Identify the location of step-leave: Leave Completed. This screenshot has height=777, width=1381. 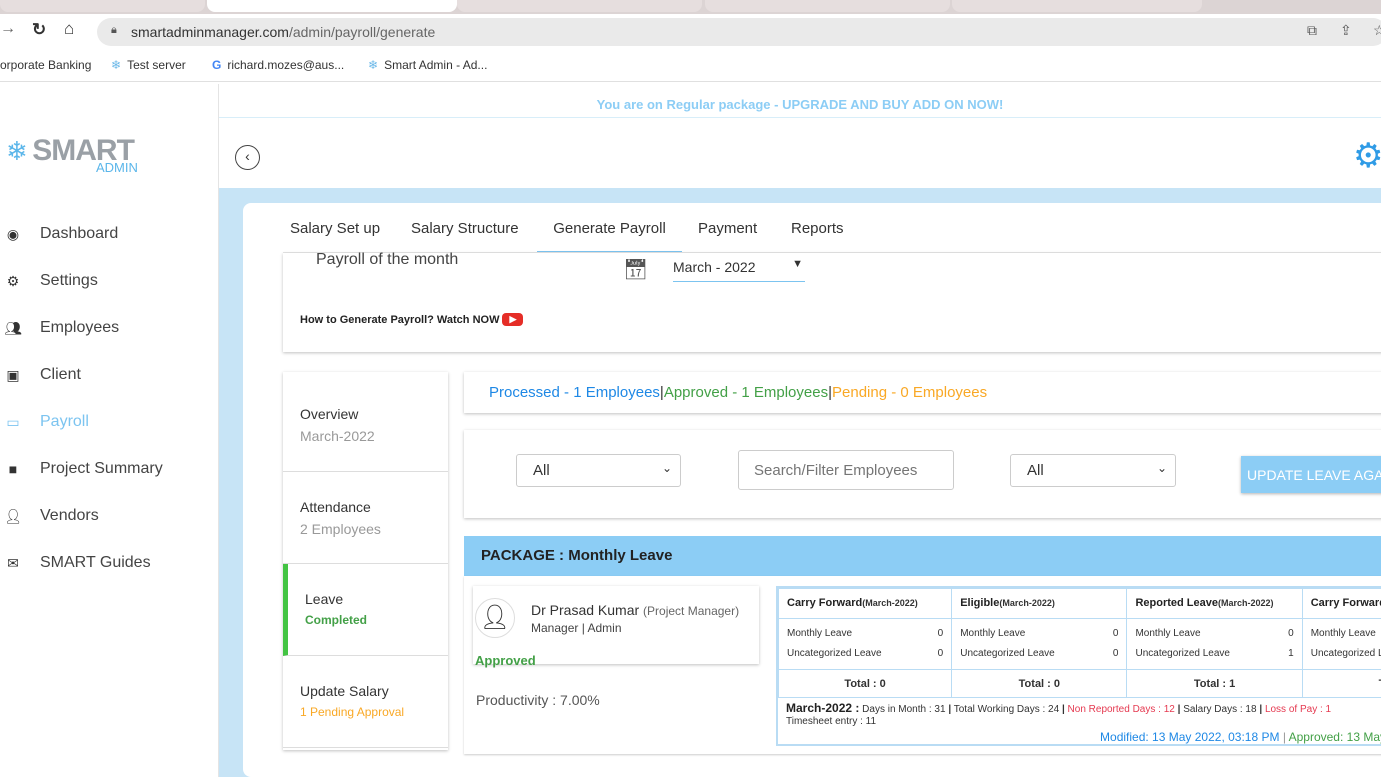
(365, 610).